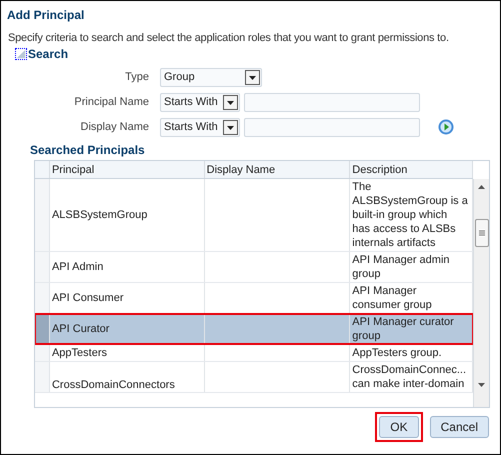 The height and width of the screenshot is (455, 501). What do you see at coordinates (459, 427) in the screenshot?
I see `dialog-button: Cancel` at bounding box center [459, 427].